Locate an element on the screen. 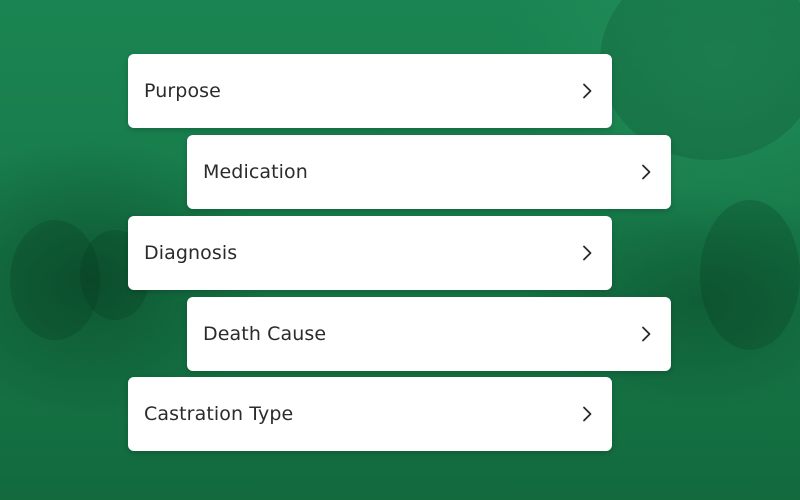  menu-item-castration-type: Castration Type is located at coordinates (370, 414).